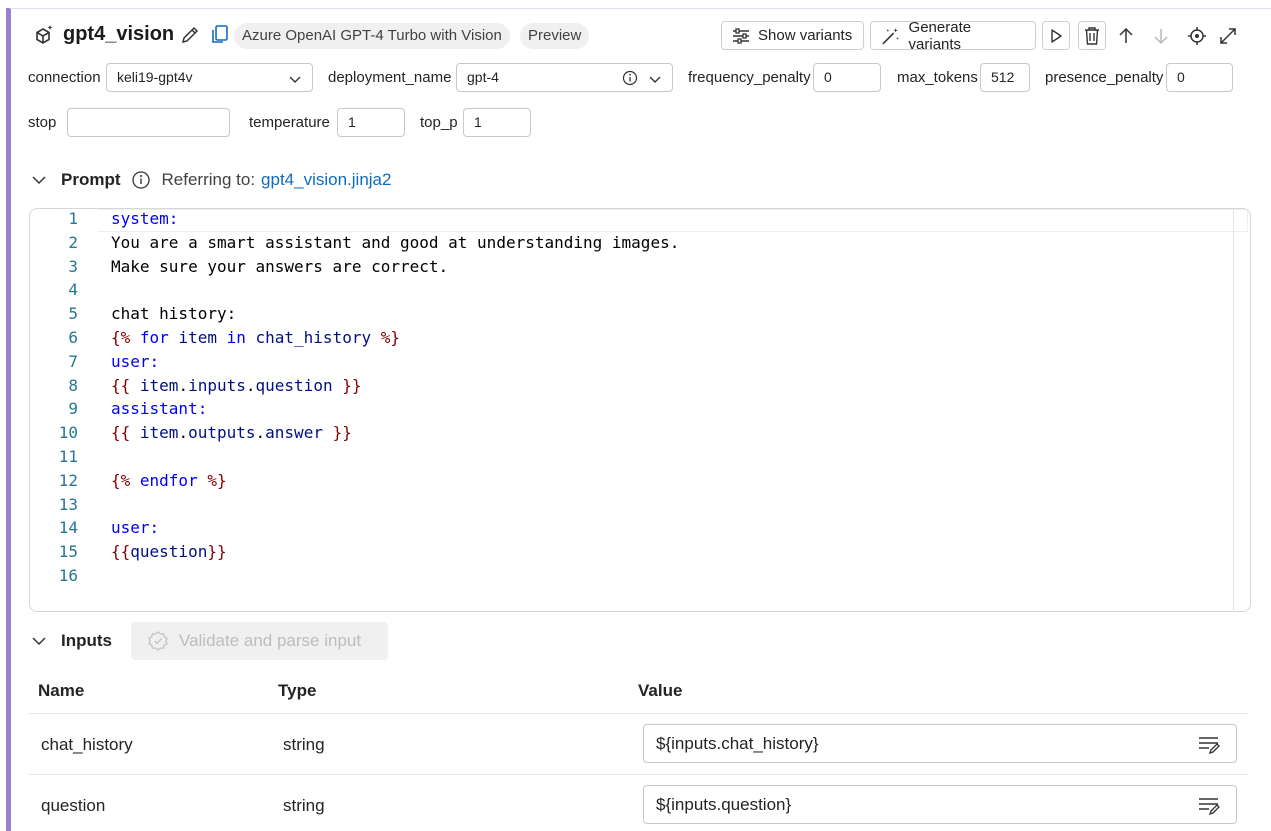  I want to click on code-text: {{question}}, so click(169, 551).